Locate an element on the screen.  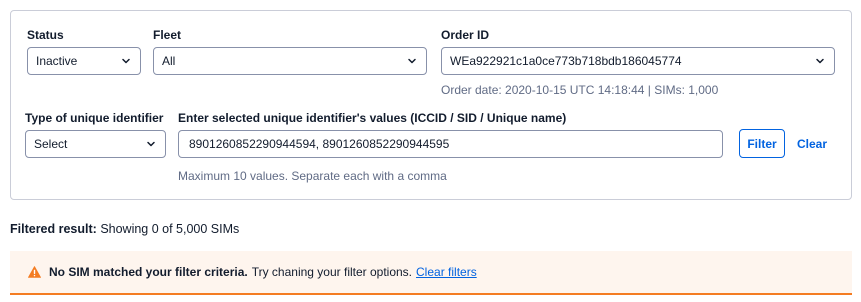
status-label: Status is located at coordinates (45, 35).